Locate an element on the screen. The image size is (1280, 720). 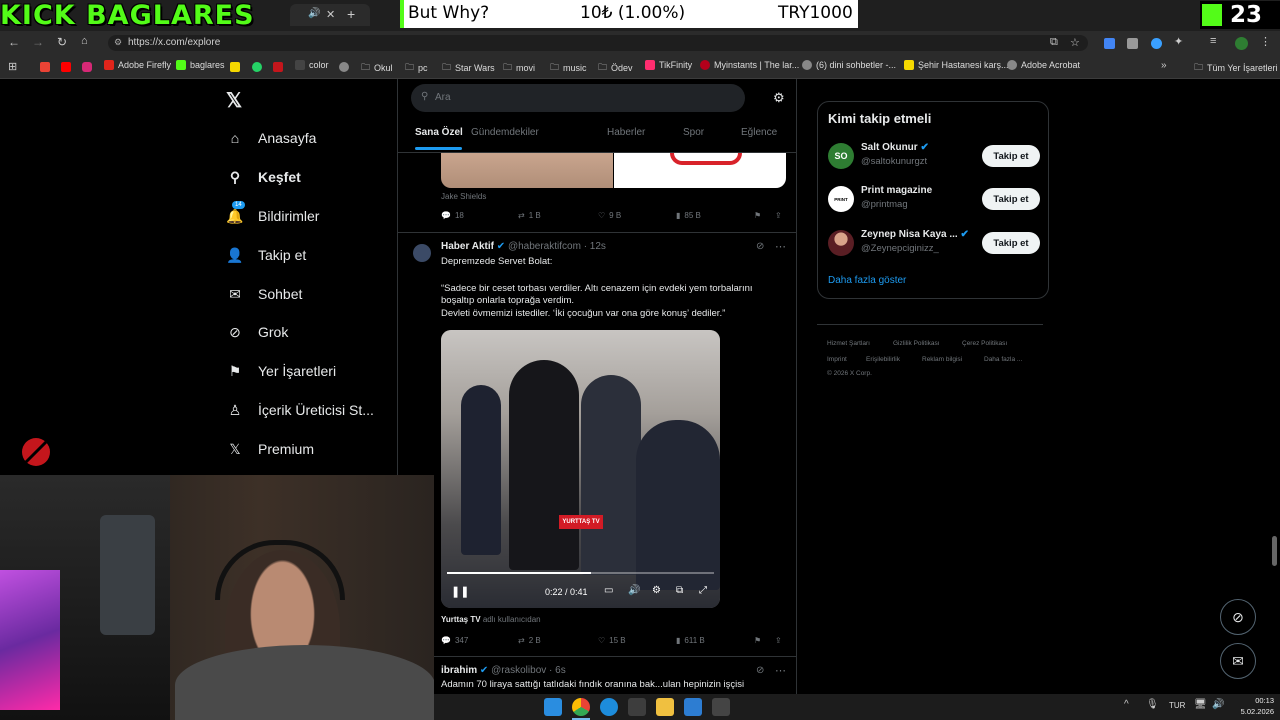
bookmark-adobe-acrobat: Adobe Acrobat is located at coordinates (1043, 65).